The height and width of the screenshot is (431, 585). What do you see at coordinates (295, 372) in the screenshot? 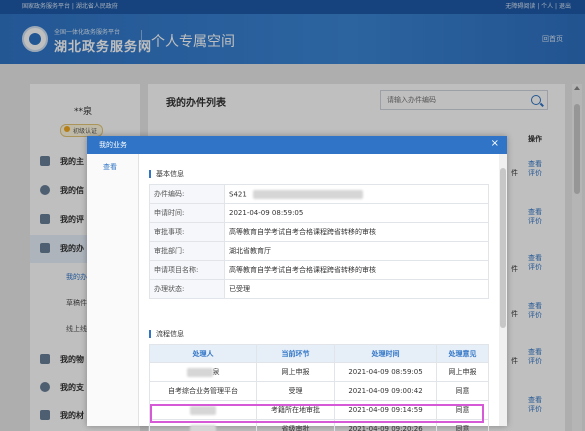
I see `step: 网上申报` at bounding box center [295, 372].